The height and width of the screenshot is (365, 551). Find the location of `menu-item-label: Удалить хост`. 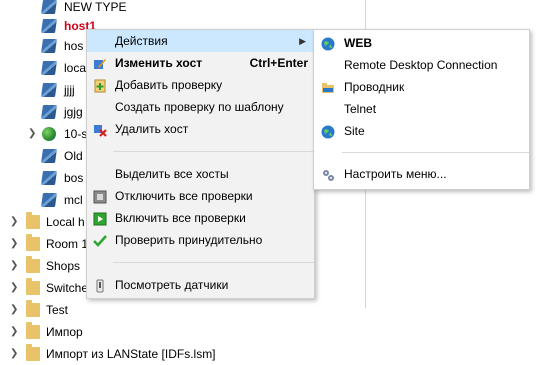

menu-item-label: Удалить хост is located at coordinates (152, 129).